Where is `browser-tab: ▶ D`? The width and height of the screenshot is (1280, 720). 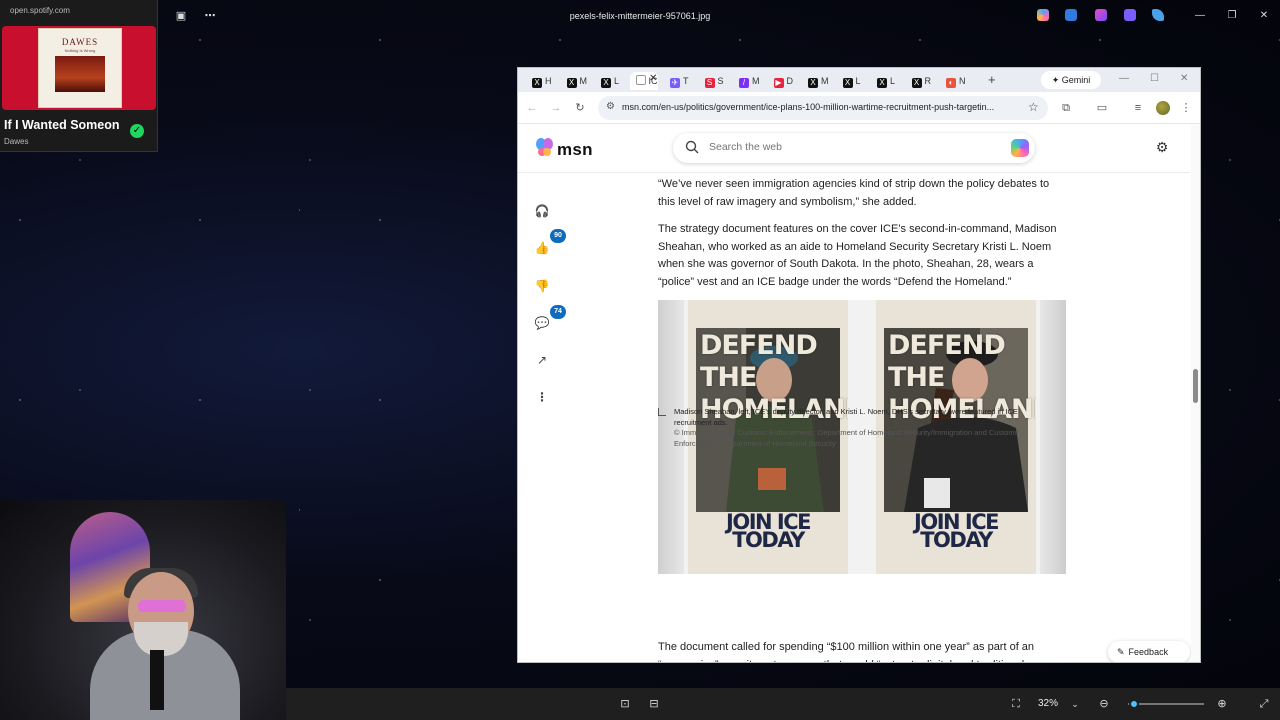 browser-tab: ▶ D is located at coordinates (783, 81).